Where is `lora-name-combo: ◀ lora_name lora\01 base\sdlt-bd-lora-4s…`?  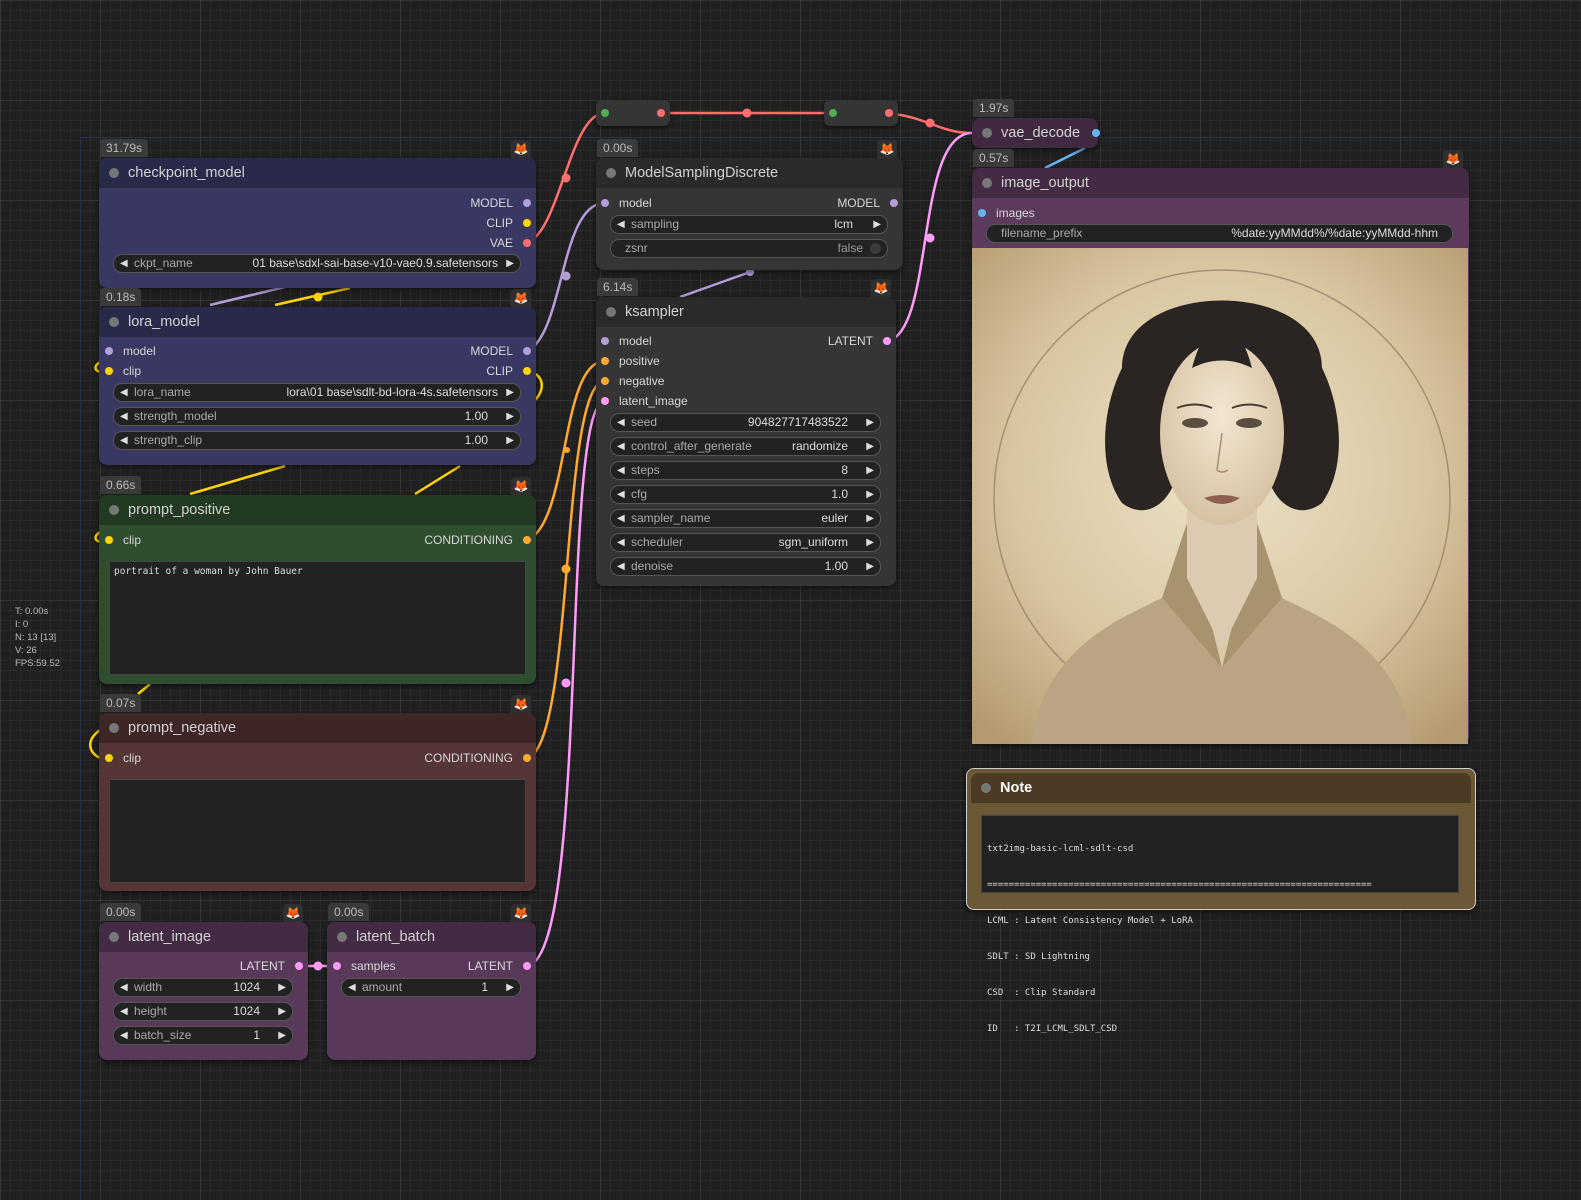
lora-name-combo: ◀ lora_name lora\01 base\sdlt-bd-lora-4s… is located at coordinates (317, 392).